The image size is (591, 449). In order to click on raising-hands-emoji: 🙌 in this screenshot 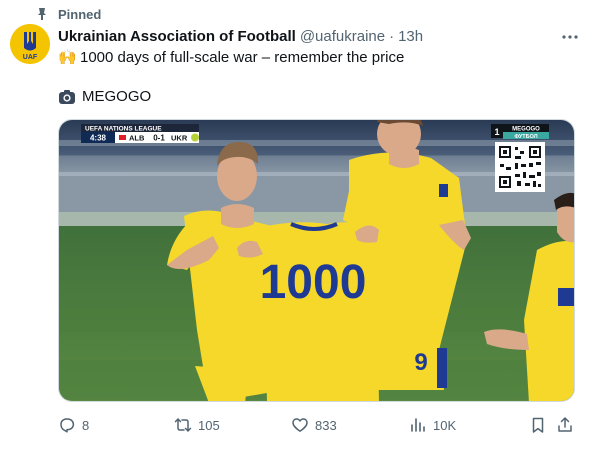, I will do `click(67, 57)`.